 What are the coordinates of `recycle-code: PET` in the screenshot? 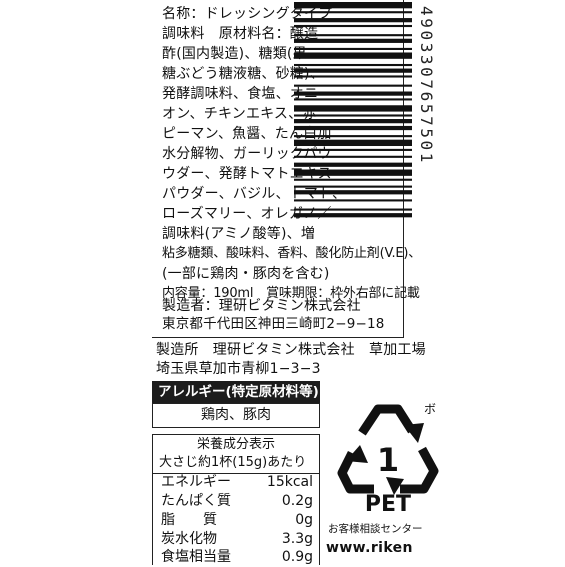 It's located at (388, 504).